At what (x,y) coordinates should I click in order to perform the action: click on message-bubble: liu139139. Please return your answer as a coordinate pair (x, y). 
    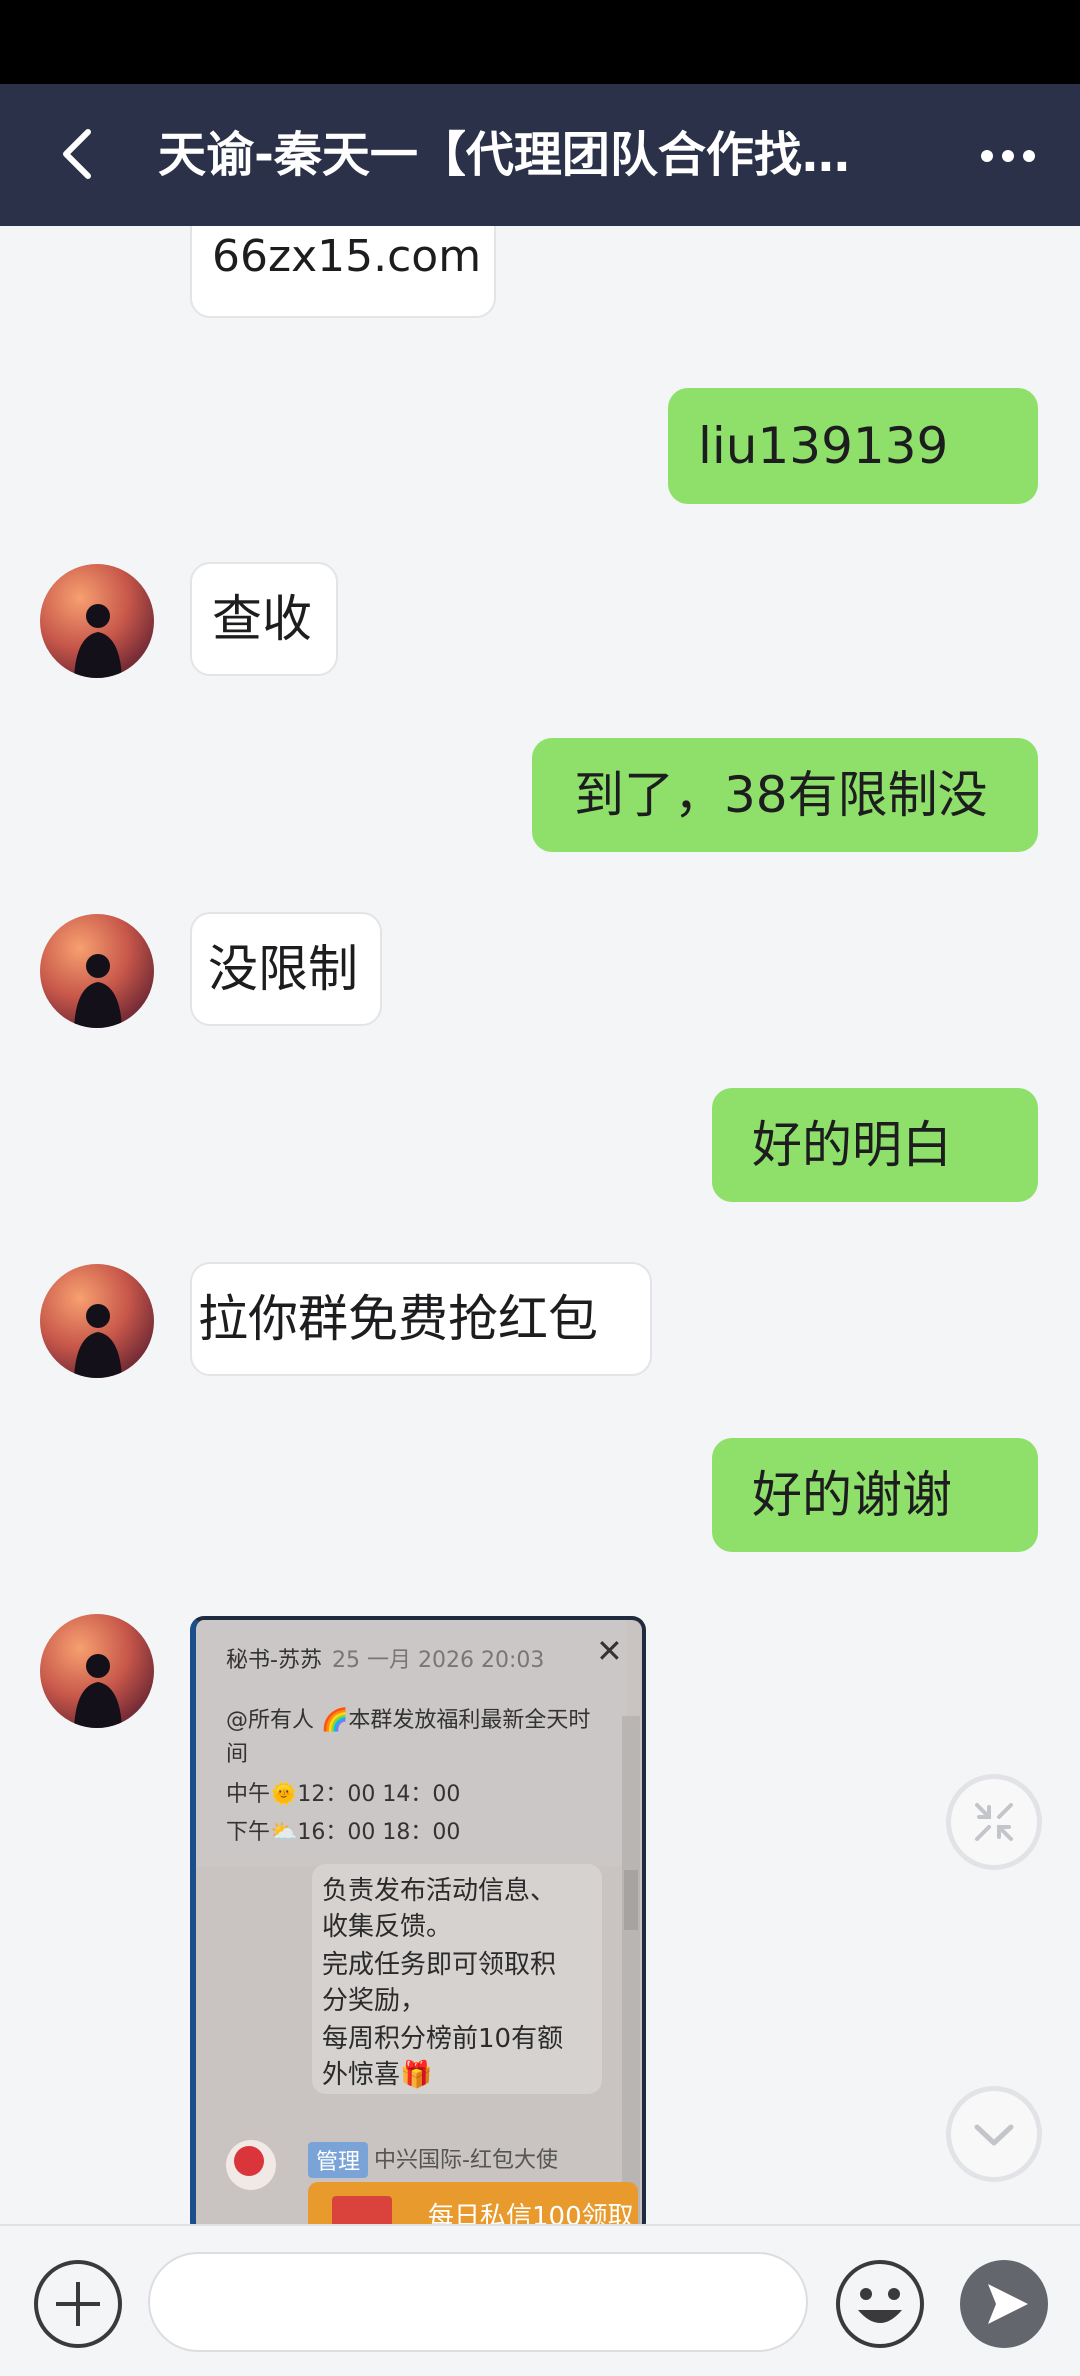
    Looking at the image, I should click on (853, 446).